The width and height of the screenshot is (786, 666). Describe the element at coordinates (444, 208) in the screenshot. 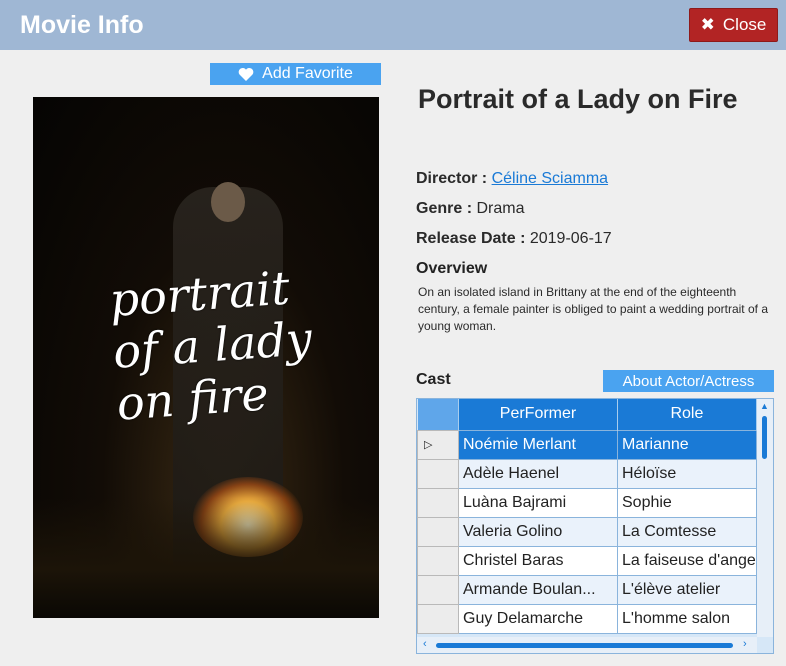

I see `genre-label: Genre :` at that location.